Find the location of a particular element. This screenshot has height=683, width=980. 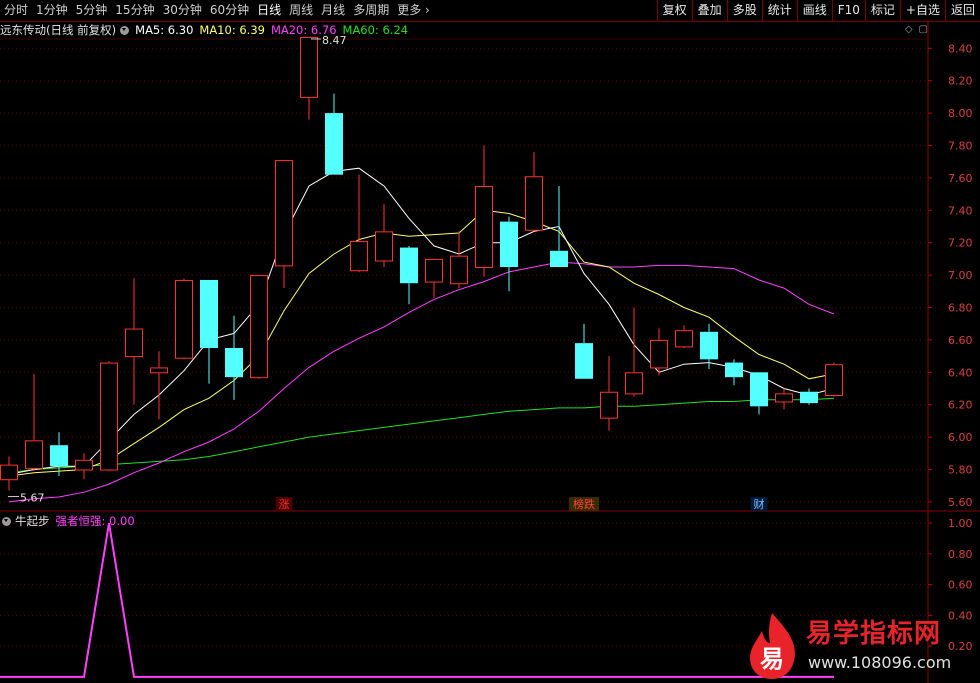

y-tick-label: 5.60 is located at coordinates (960, 502).